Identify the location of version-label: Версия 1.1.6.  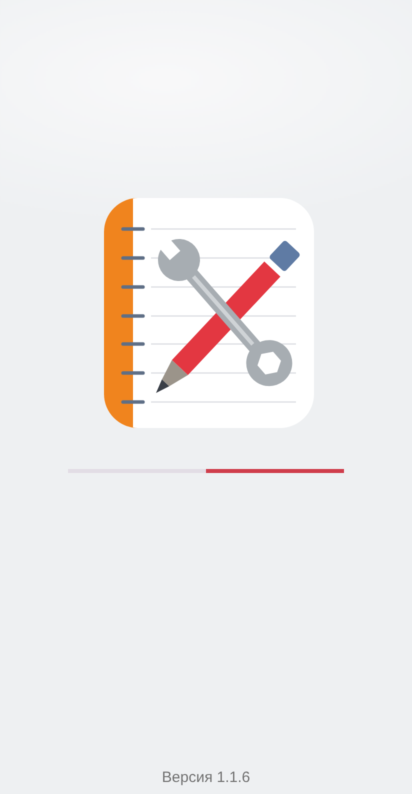
(206, 777).